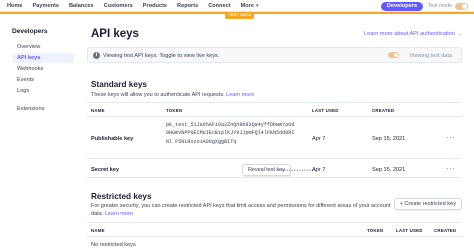 The height and width of the screenshot is (250, 474). Describe the element at coordinates (43, 58) in the screenshot. I see `sidebar-item-api-keys: API keys` at that location.